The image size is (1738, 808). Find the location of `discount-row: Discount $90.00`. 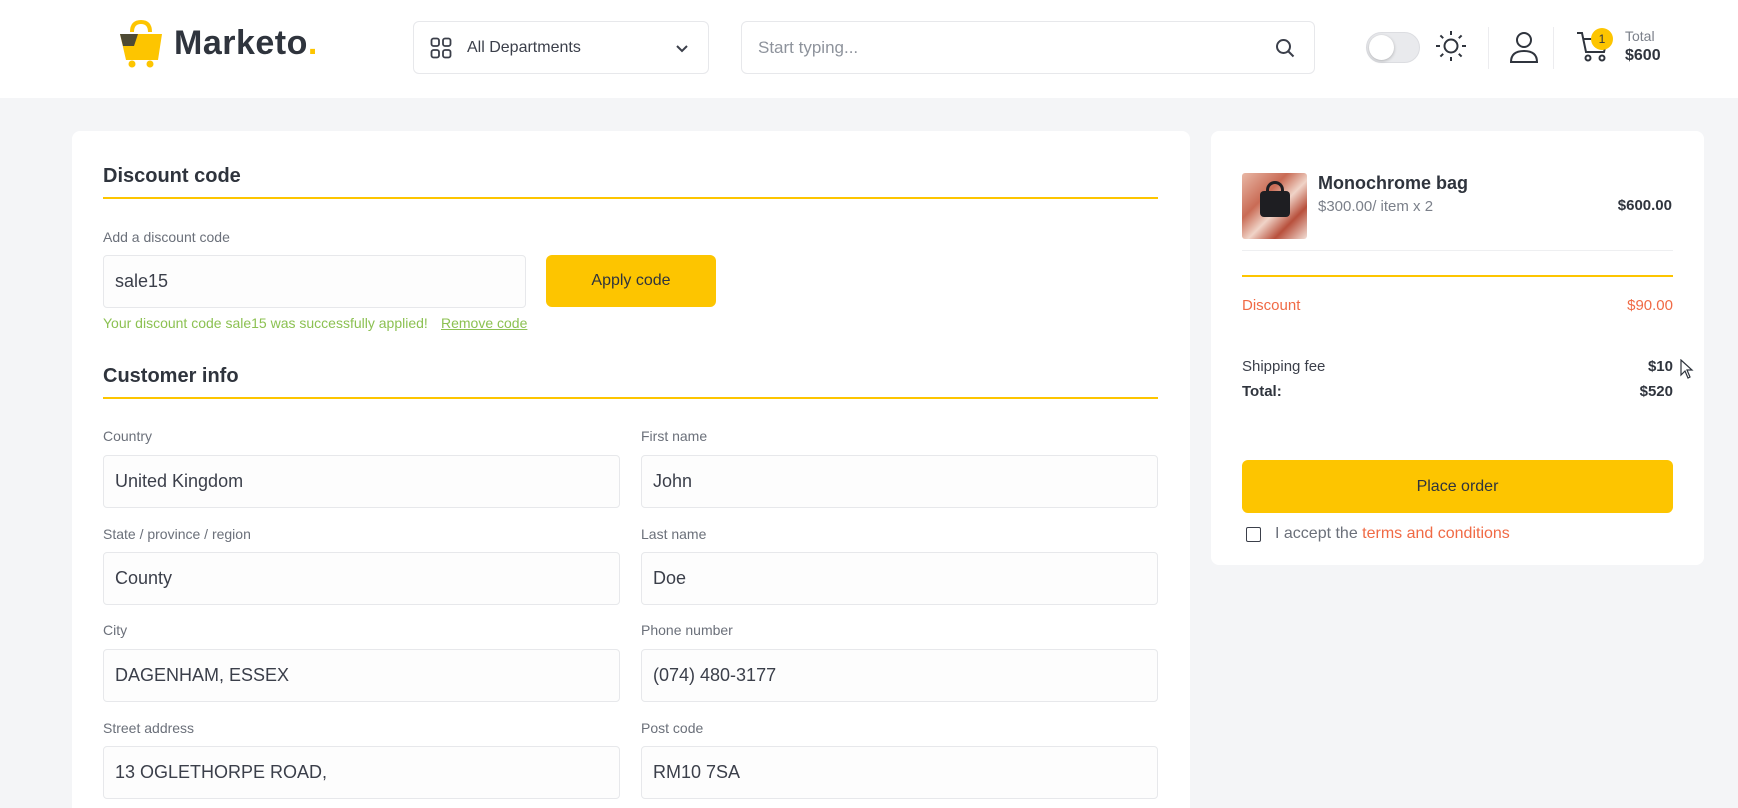

discount-row: Discount $90.00 is located at coordinates (1457, 305).